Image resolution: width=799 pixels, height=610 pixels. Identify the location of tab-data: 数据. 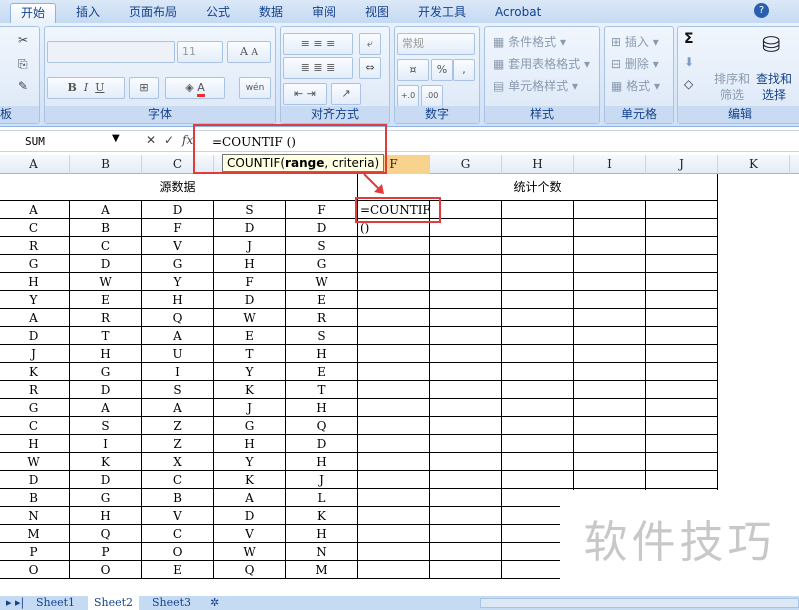
(271, 13).